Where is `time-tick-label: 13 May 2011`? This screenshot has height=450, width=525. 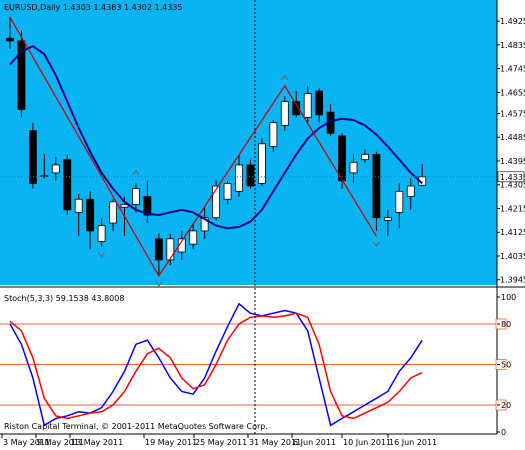 time-tick-label: 13 May 2011 is located at coordinates (97, 442).